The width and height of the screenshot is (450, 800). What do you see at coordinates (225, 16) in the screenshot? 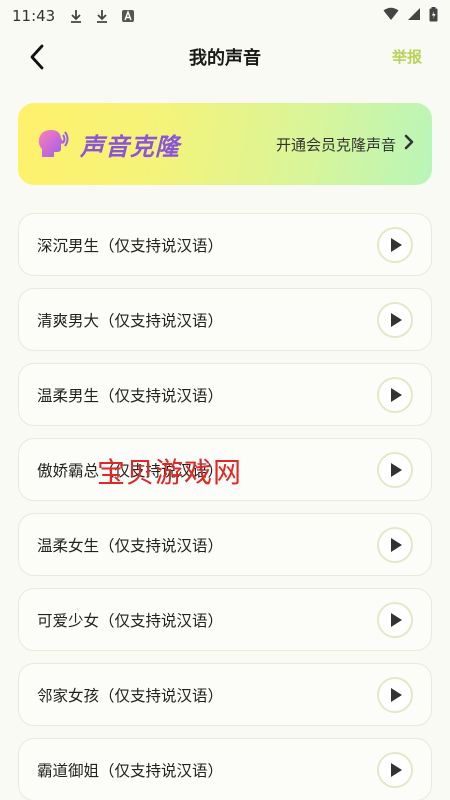
I see `status-bar: 11:43` at bounding box center [225, 16].